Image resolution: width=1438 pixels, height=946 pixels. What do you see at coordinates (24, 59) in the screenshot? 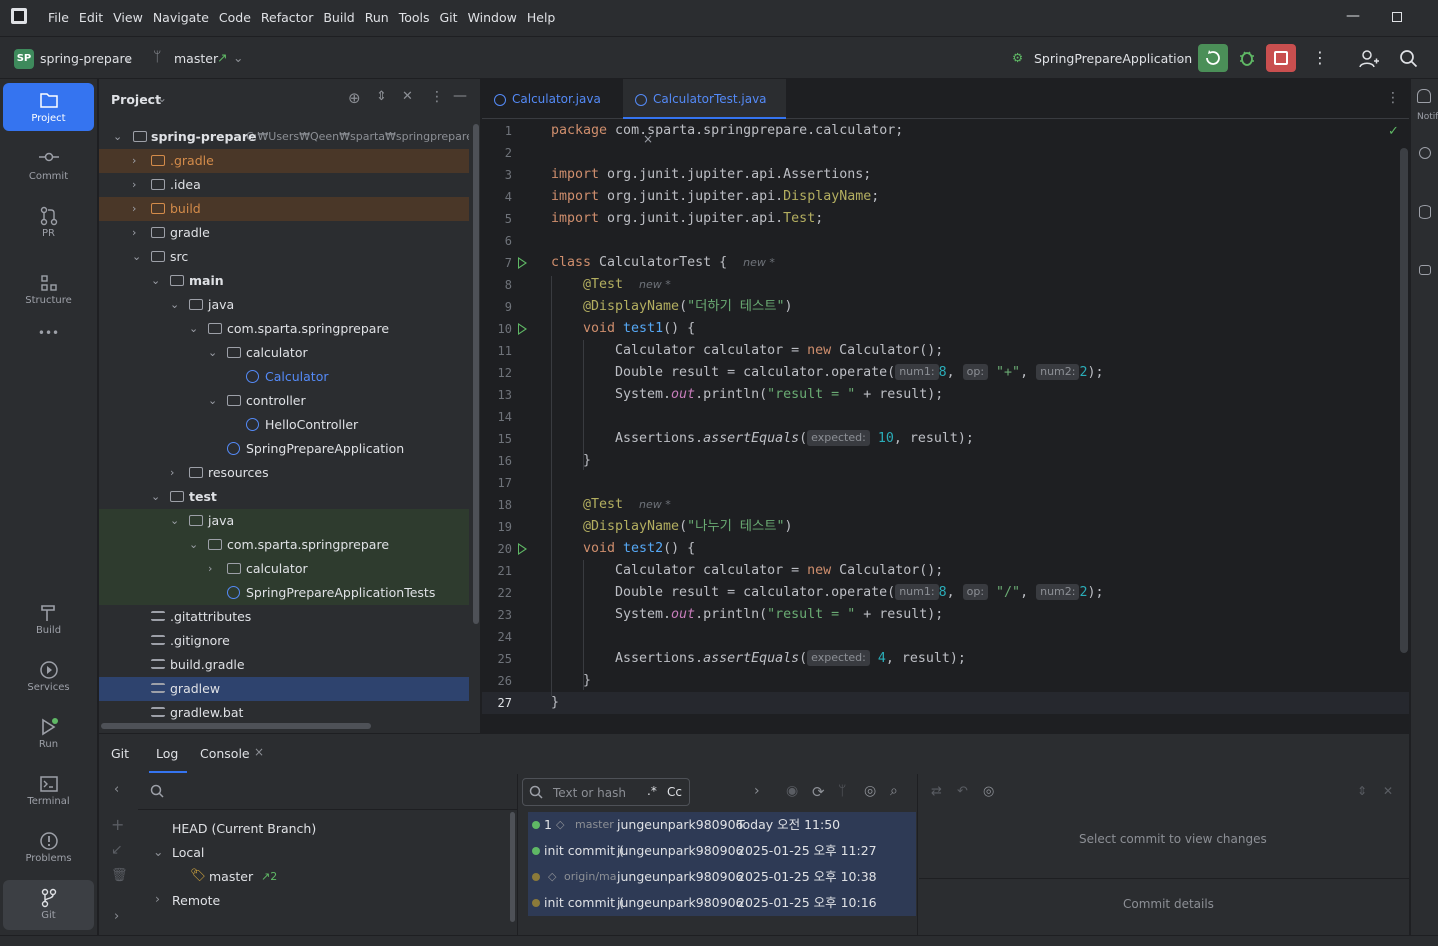
I see `project-badge: SP` at bounding box center [24, 59].